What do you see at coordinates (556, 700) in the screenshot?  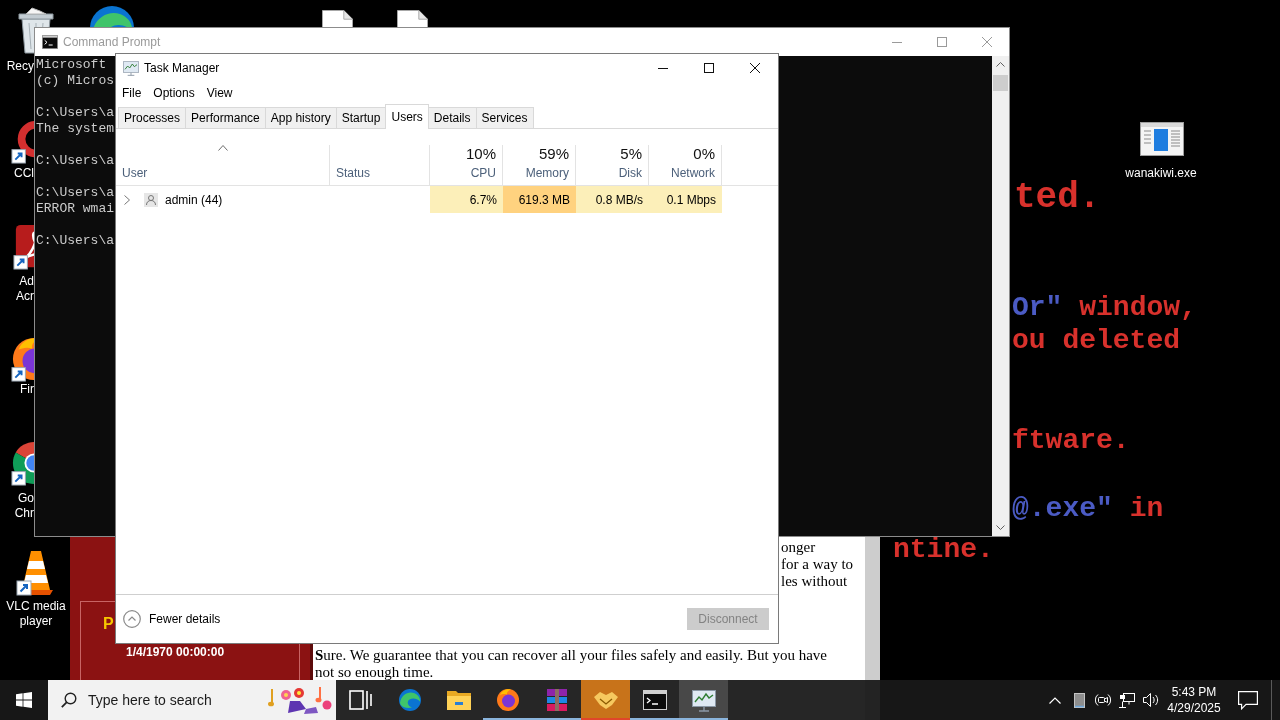 I see `stacked-books-icon` at bounding box center [556, 700].